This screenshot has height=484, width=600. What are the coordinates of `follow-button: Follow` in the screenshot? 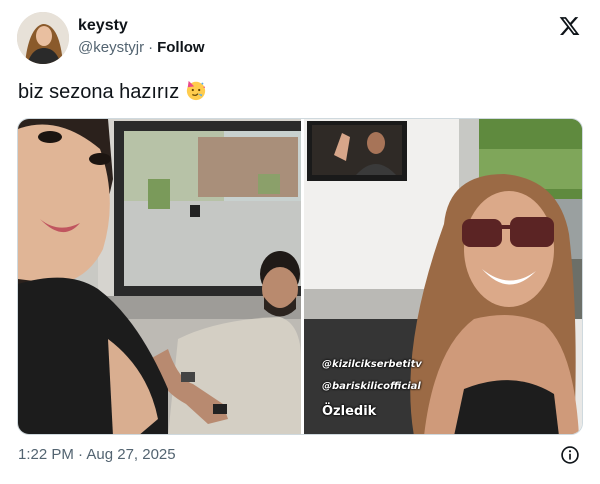 It's located at (181, 47).